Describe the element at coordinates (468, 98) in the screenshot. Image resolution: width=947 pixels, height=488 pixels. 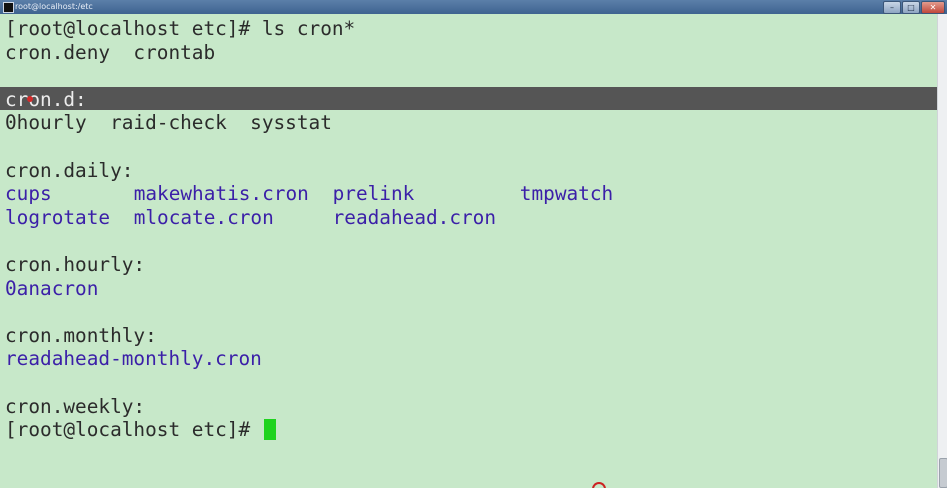
I see `selection-highlight` at that location.